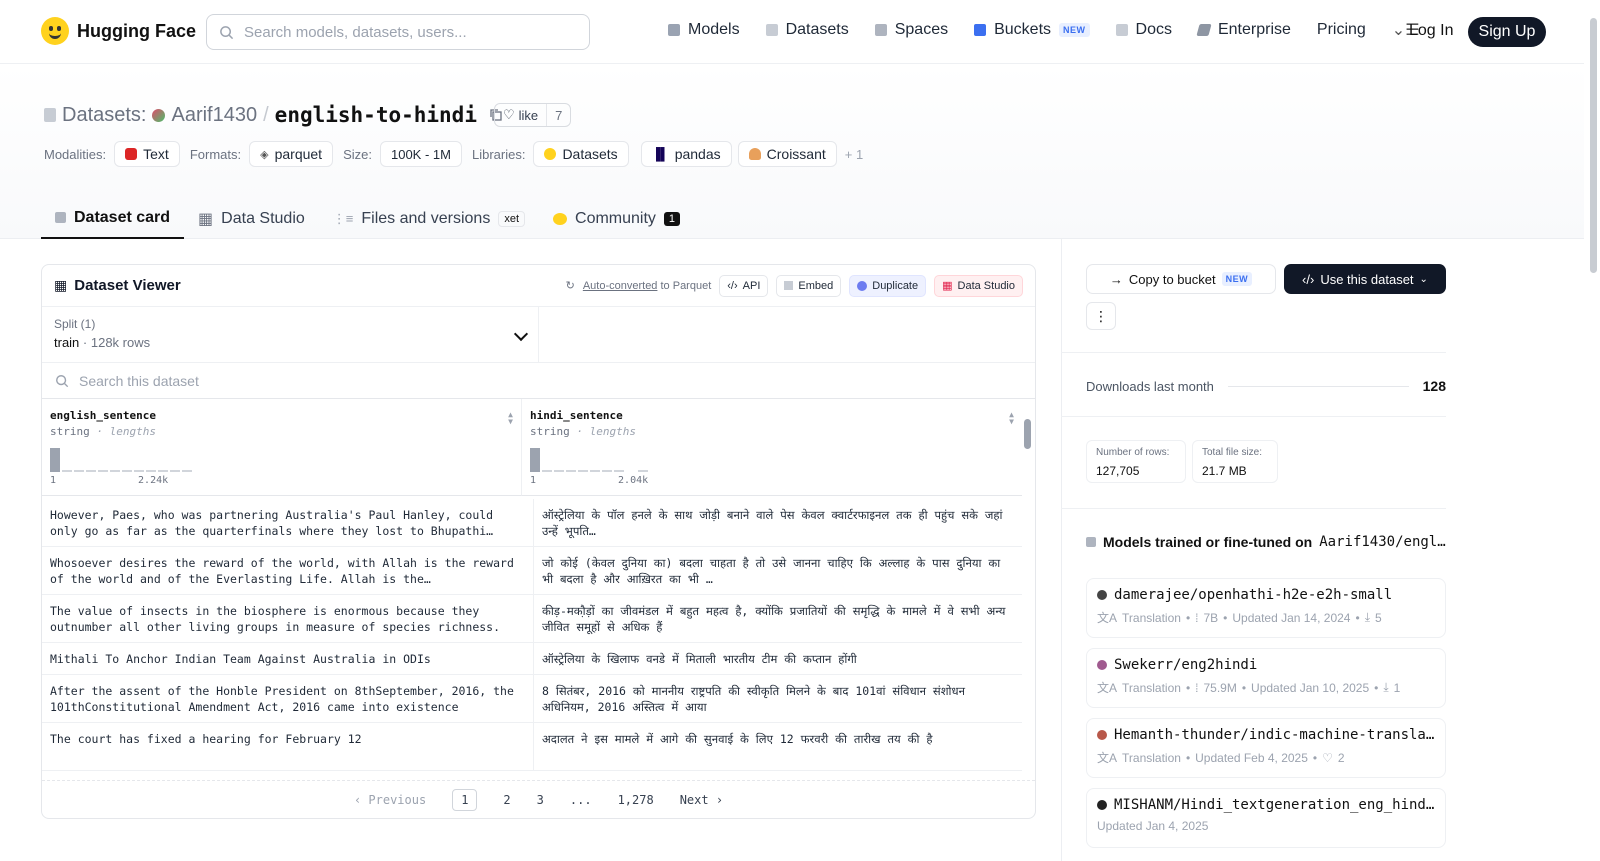 The image size is (1600, 861). I want to click on refresh-icon: ↻, so click(570, 286).